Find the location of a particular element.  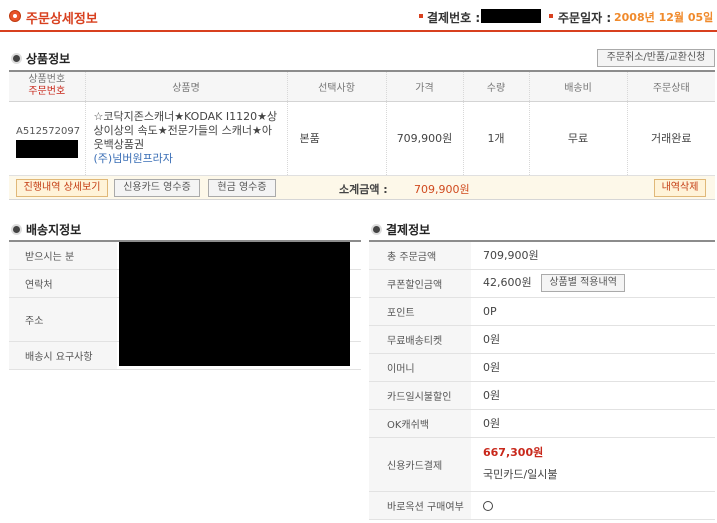

address-label: 주소 is located at coordinates (63, 319).